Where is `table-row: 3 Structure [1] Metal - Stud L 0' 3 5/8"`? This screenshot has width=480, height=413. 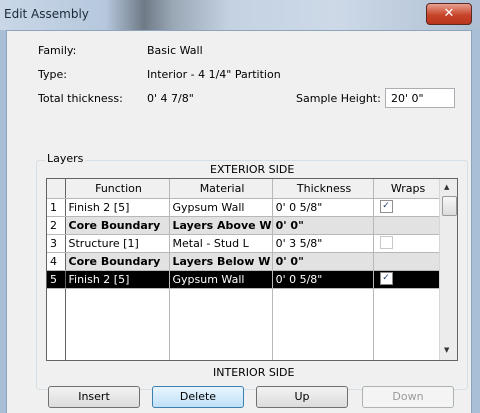 table-row: 3 Structure [1] Metal - Stud L 0' 3 5/8" is located at coordinates (244, 243).